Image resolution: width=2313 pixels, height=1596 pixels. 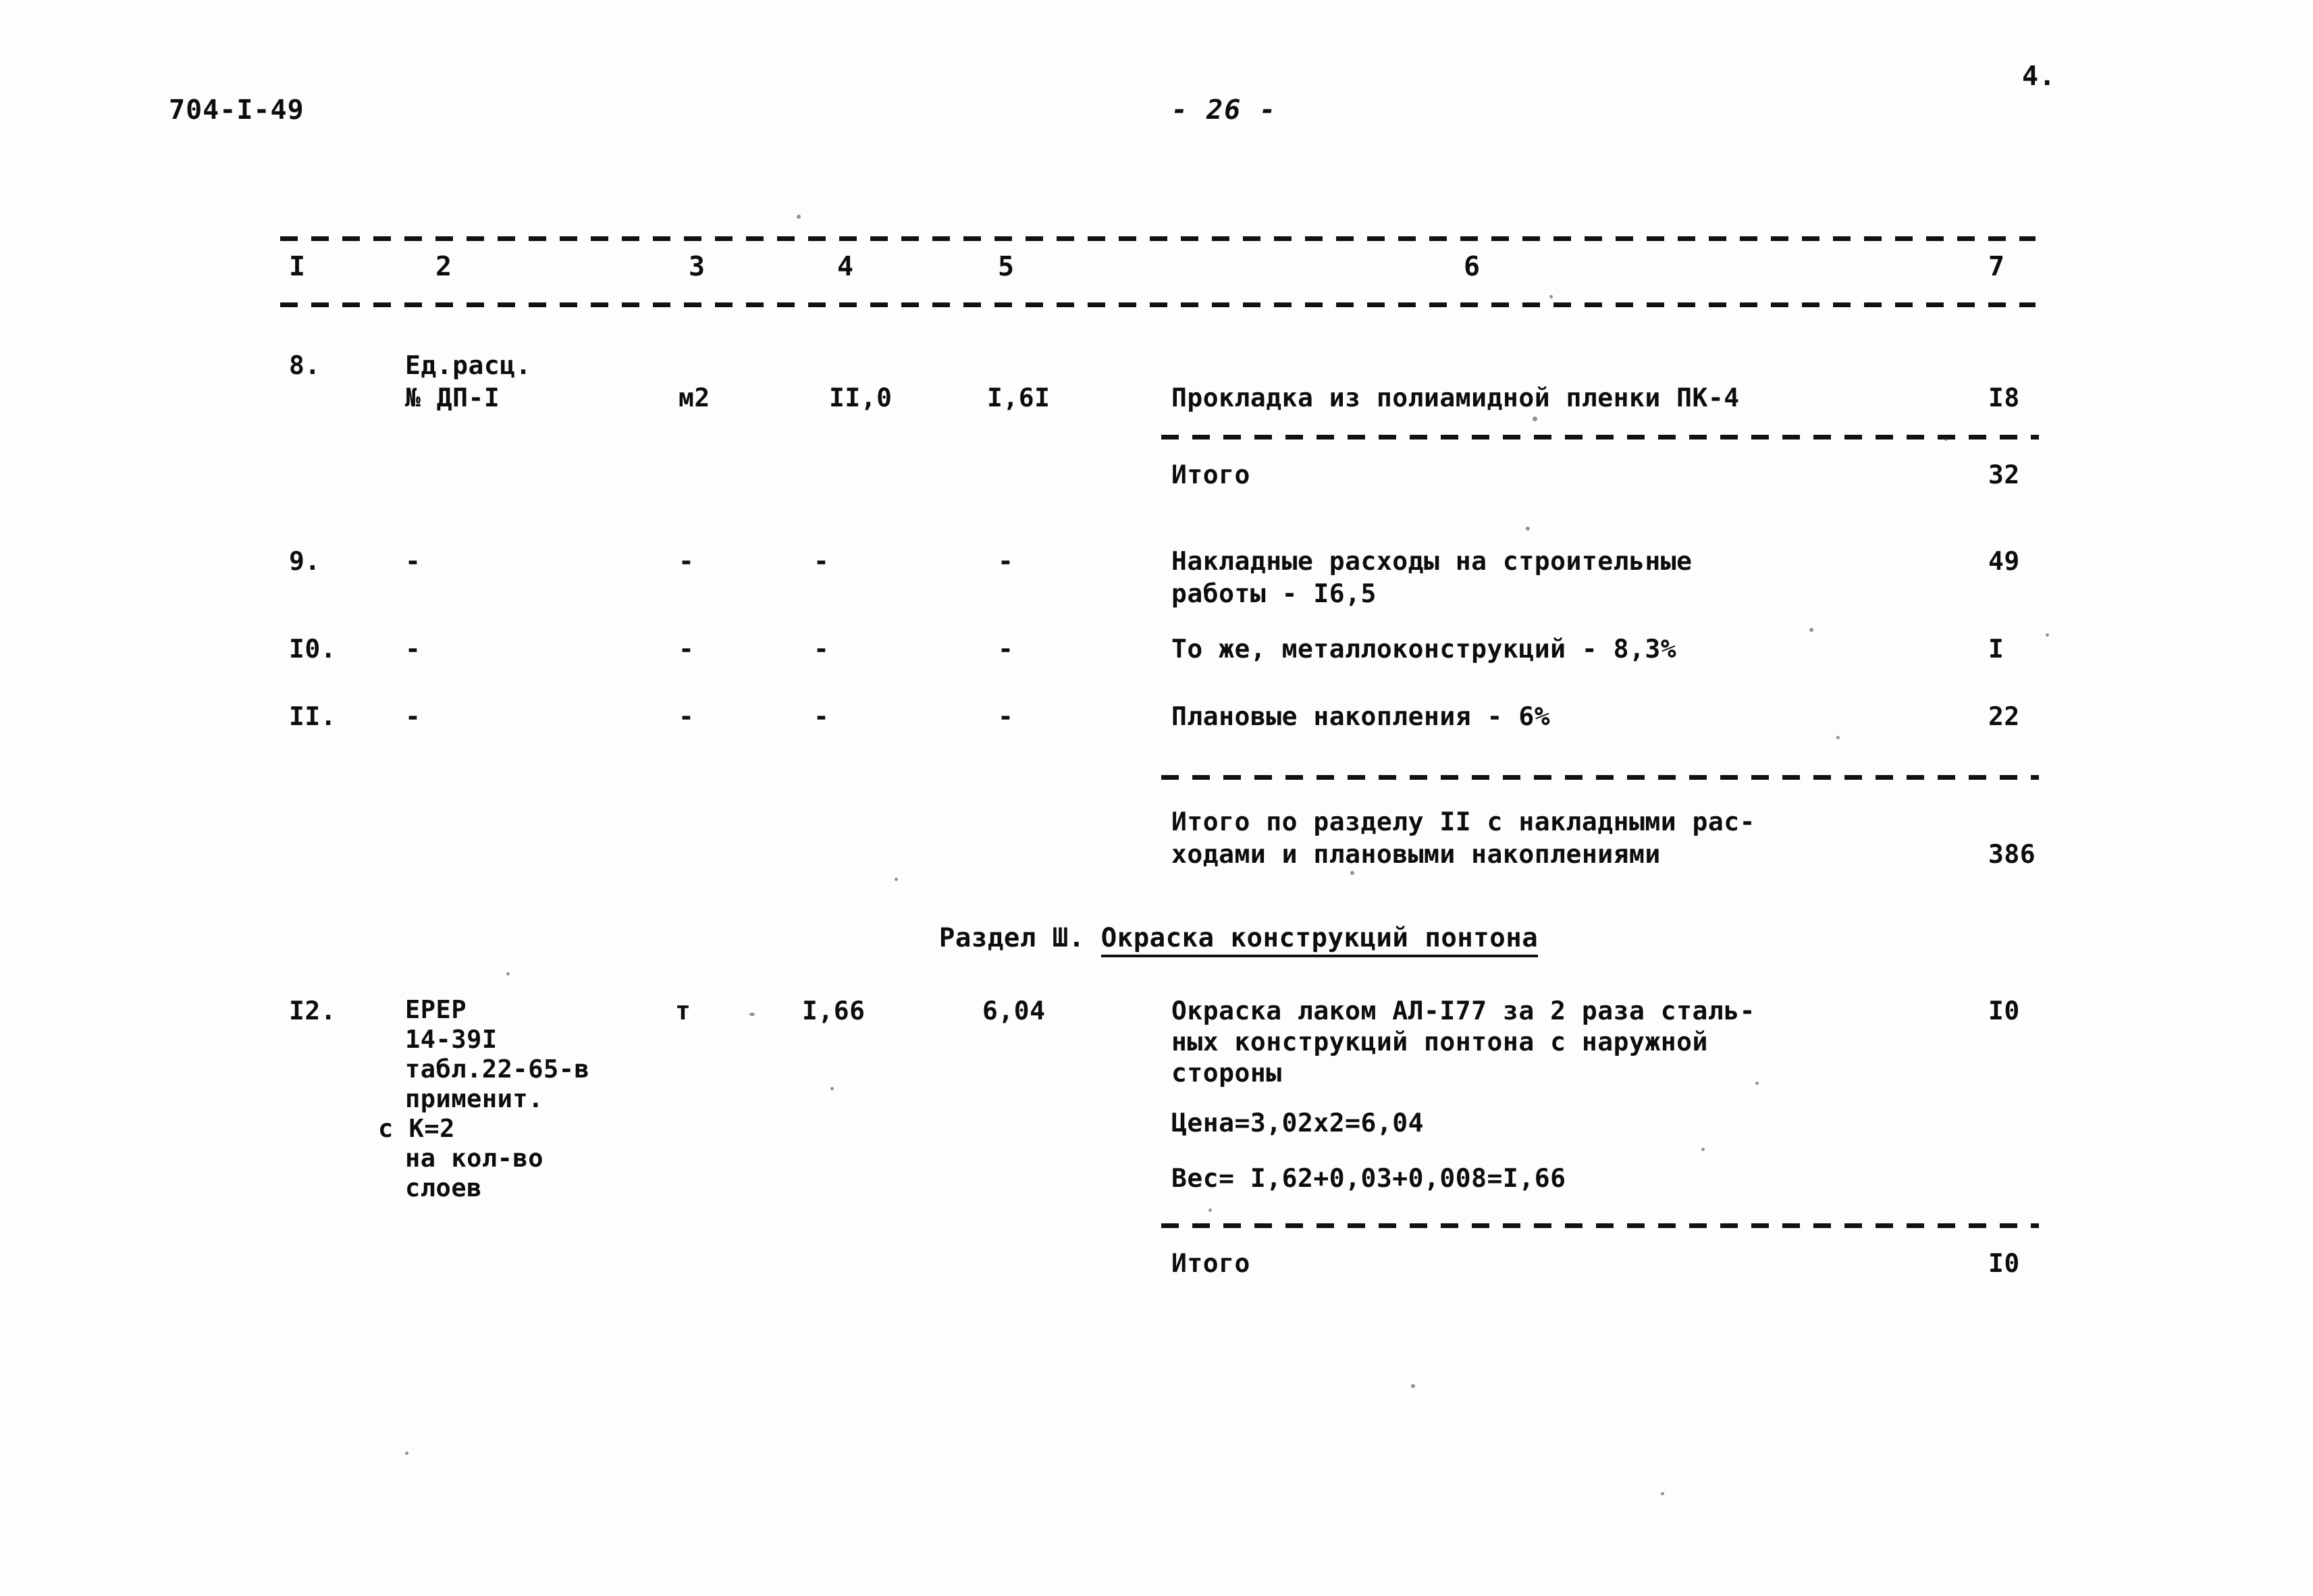 What do you see at coordinates (1369, 1178) in the screenshot?
I see `row-note-line: Вес= I,62+0,03+0,008=I,66` at bounding box center [1369, 1178].